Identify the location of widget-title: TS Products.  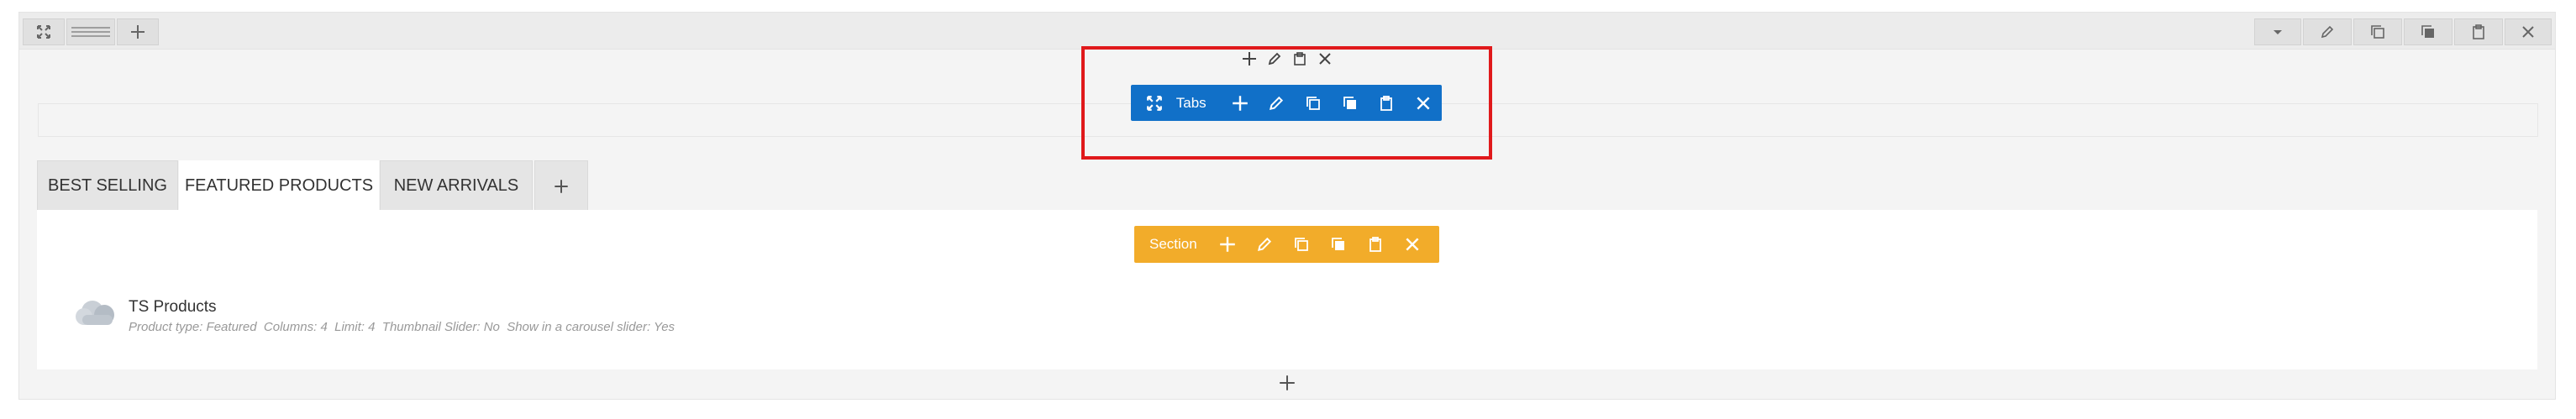
(173, 307).